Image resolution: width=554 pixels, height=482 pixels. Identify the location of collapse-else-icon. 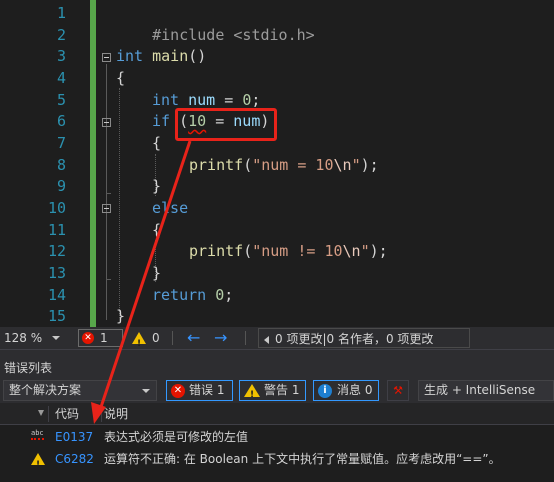
(106, 208).